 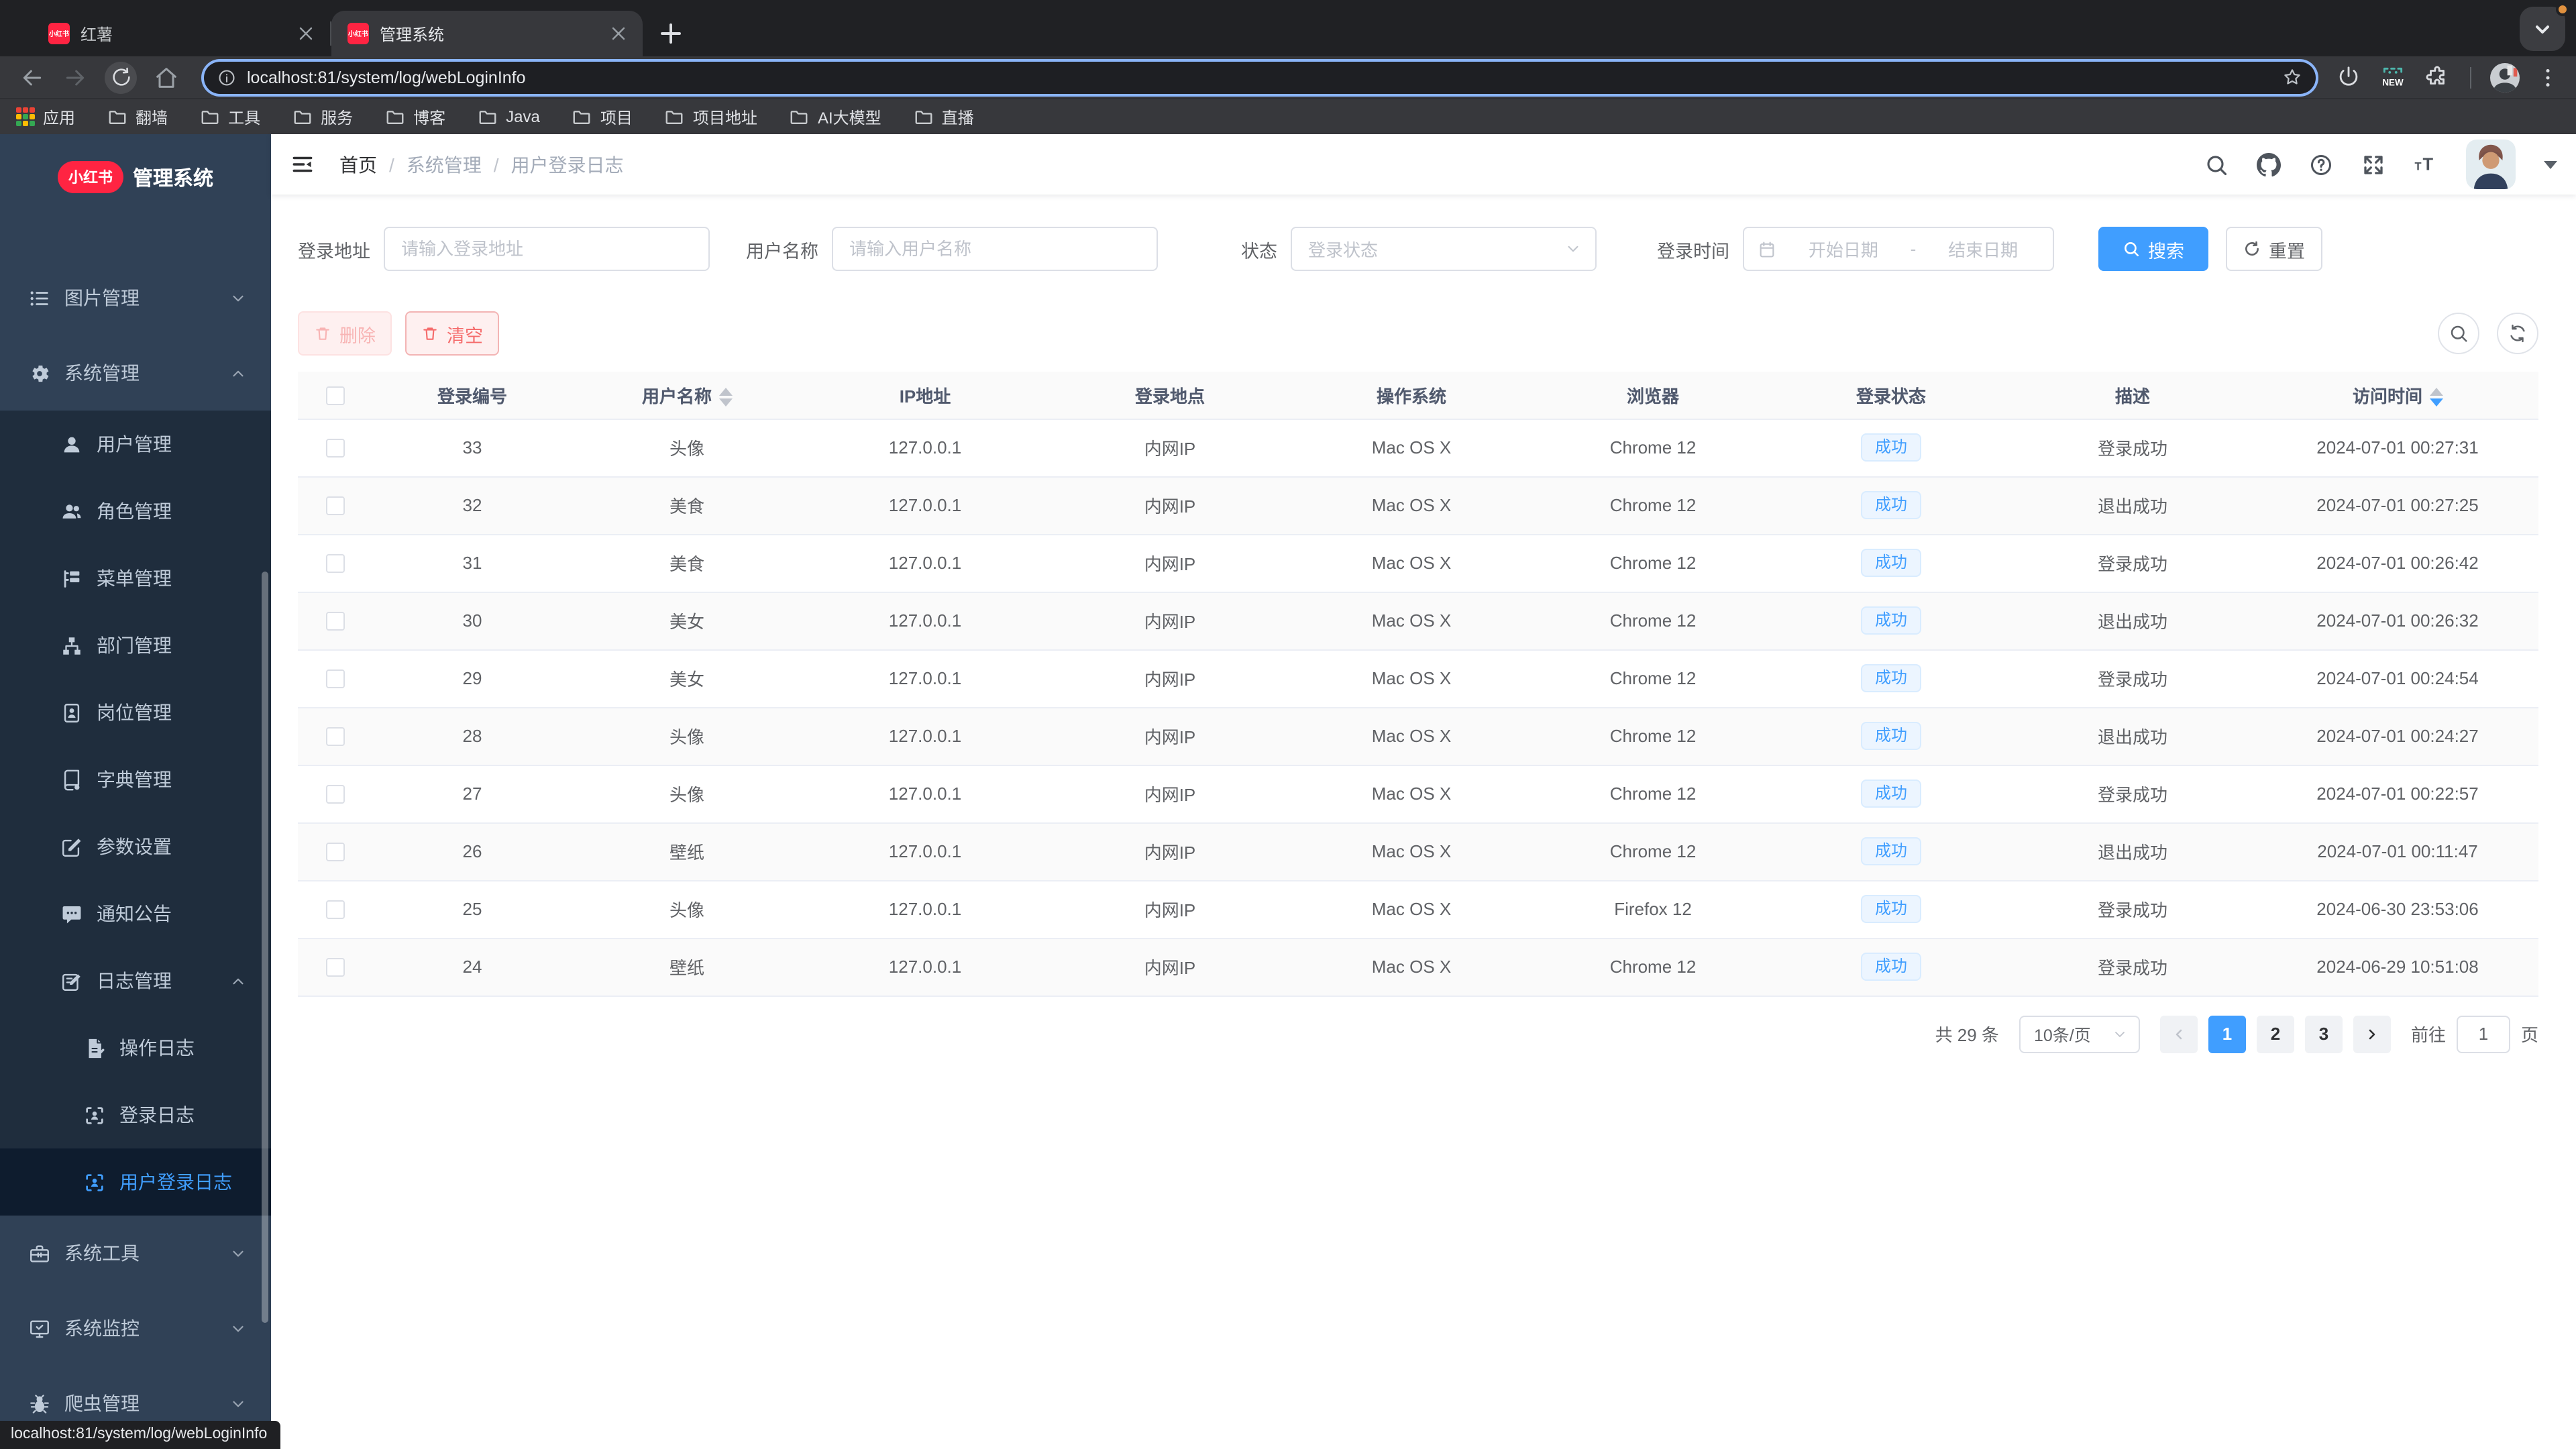 What do you see at coordinates (45, 116) in the screenshot?
I see `bookmark-apps: 应用` at bounding box center [45, 116].